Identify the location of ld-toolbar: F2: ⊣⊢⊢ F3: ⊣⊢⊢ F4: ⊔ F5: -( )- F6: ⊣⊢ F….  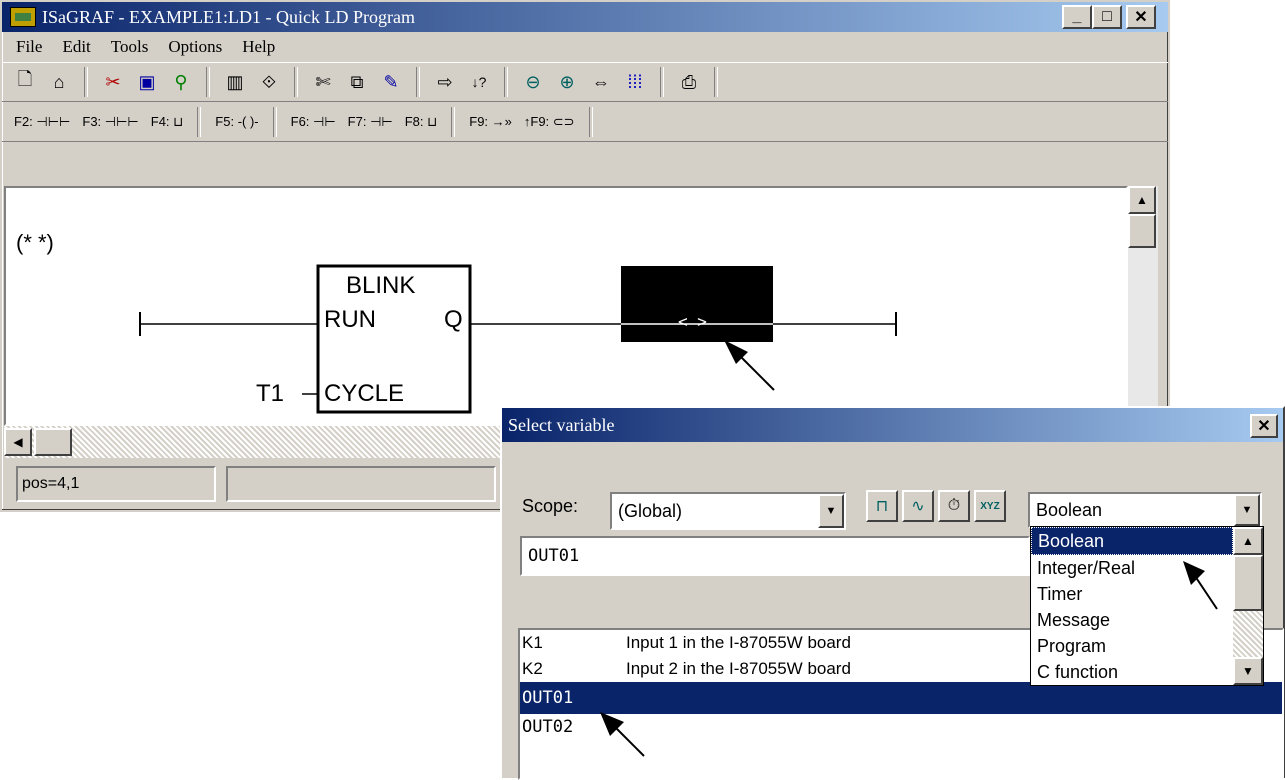
(585, 122).